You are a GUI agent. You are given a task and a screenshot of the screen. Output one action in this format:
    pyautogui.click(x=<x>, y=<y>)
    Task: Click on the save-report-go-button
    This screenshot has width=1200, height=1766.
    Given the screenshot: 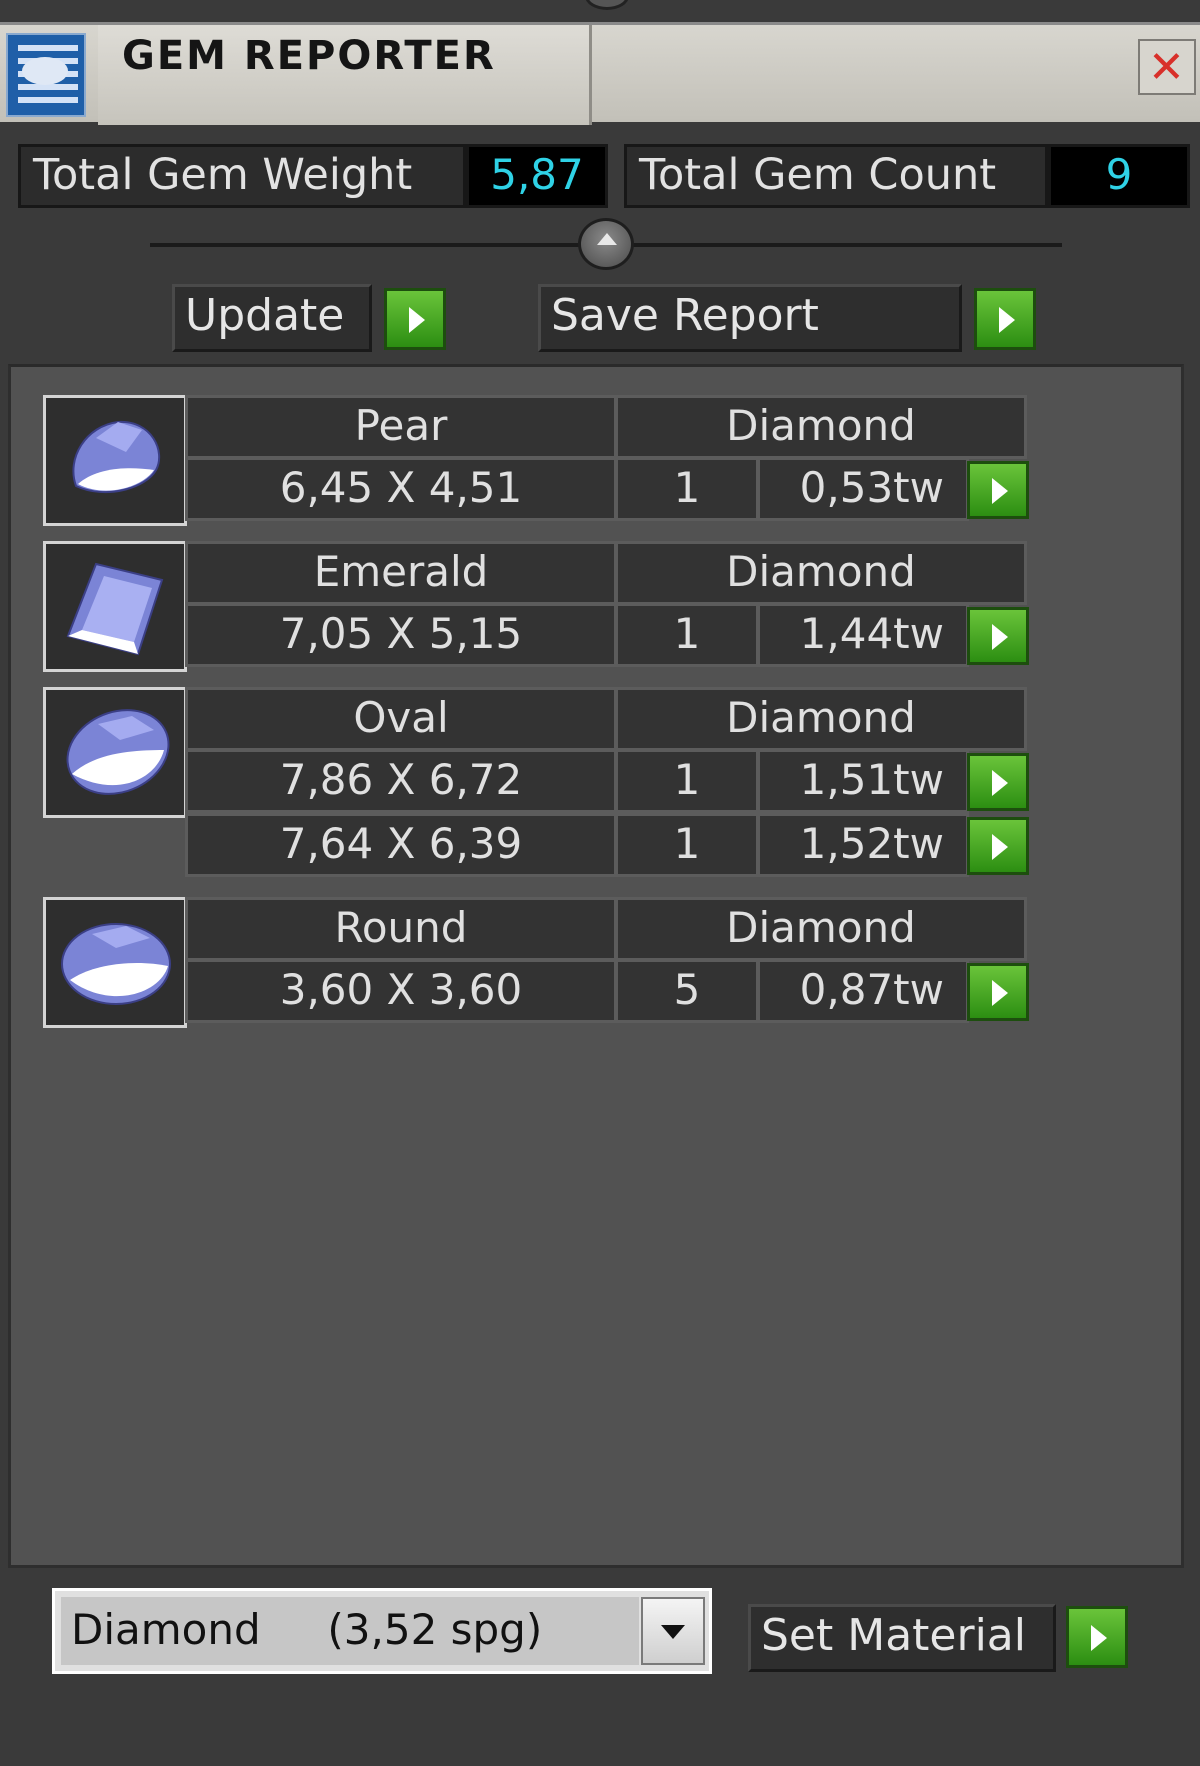 What is the action you would take?
    pyautogui.click(x=1005, y=319)
    